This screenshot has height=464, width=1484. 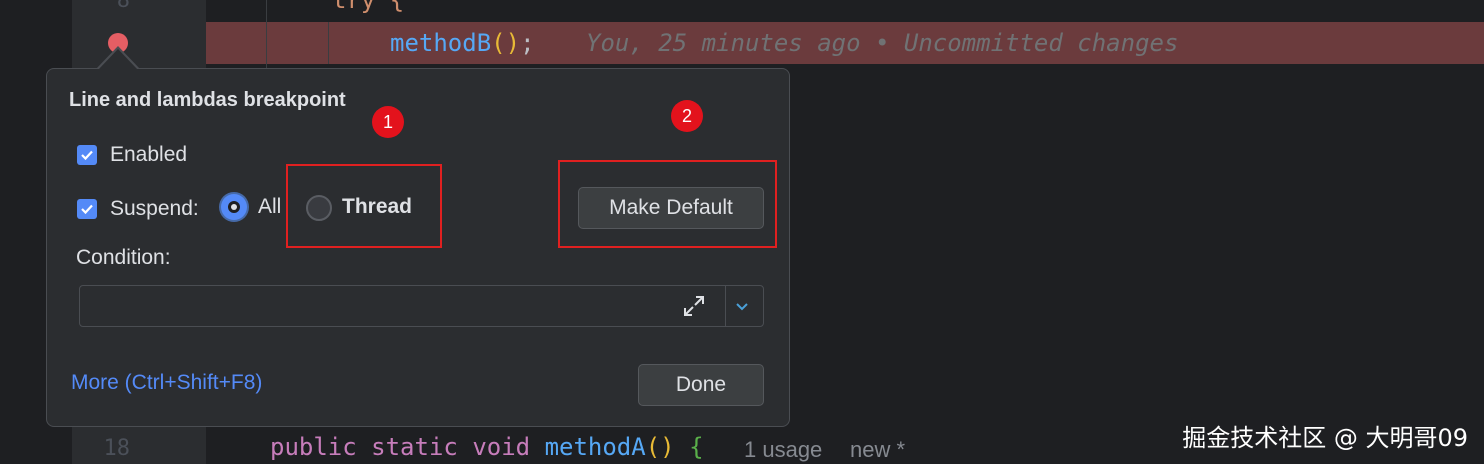 I want to click on watermark: 掘金技术社区 @ 大明哥09, so click(x=1325, y=438).